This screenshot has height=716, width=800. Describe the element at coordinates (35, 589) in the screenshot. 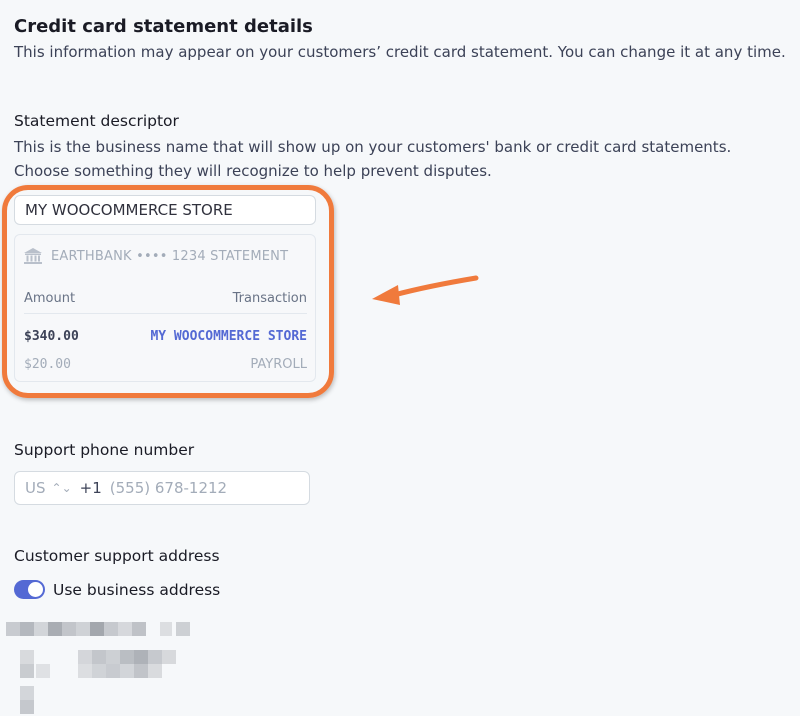

I see `toggle-knob` at that location.